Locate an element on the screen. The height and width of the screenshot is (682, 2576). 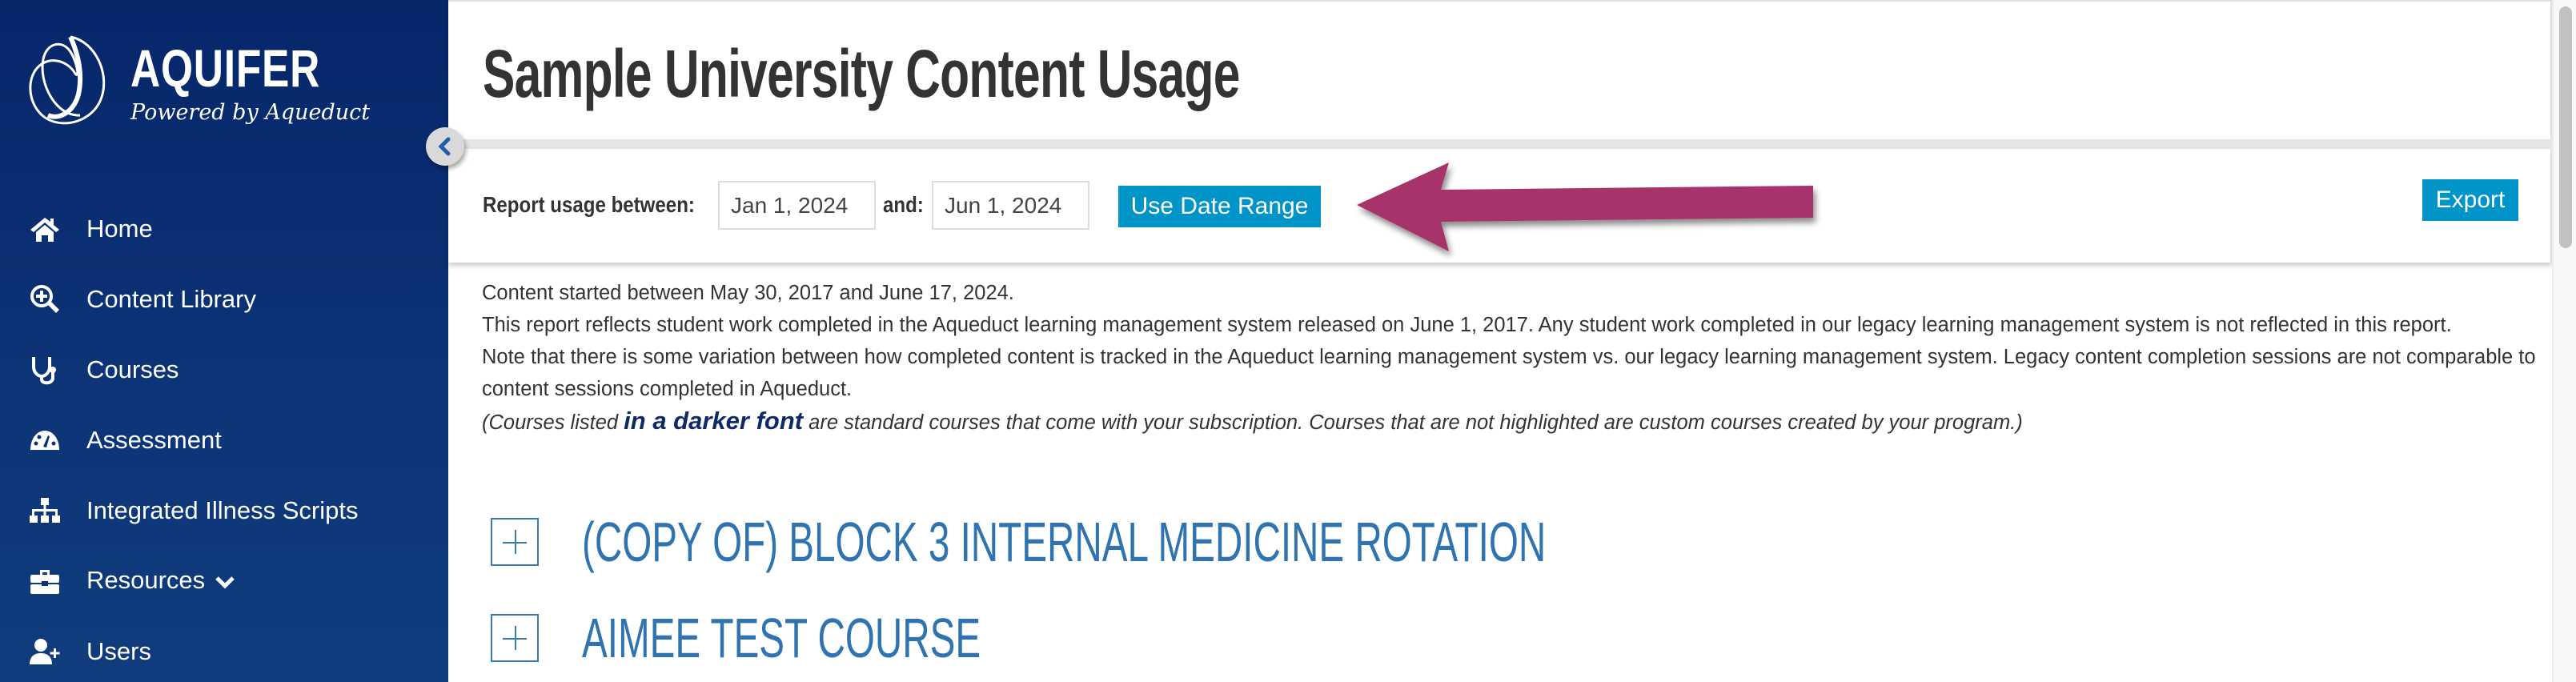
user-plus-icon is located at coordinates (44, 652).